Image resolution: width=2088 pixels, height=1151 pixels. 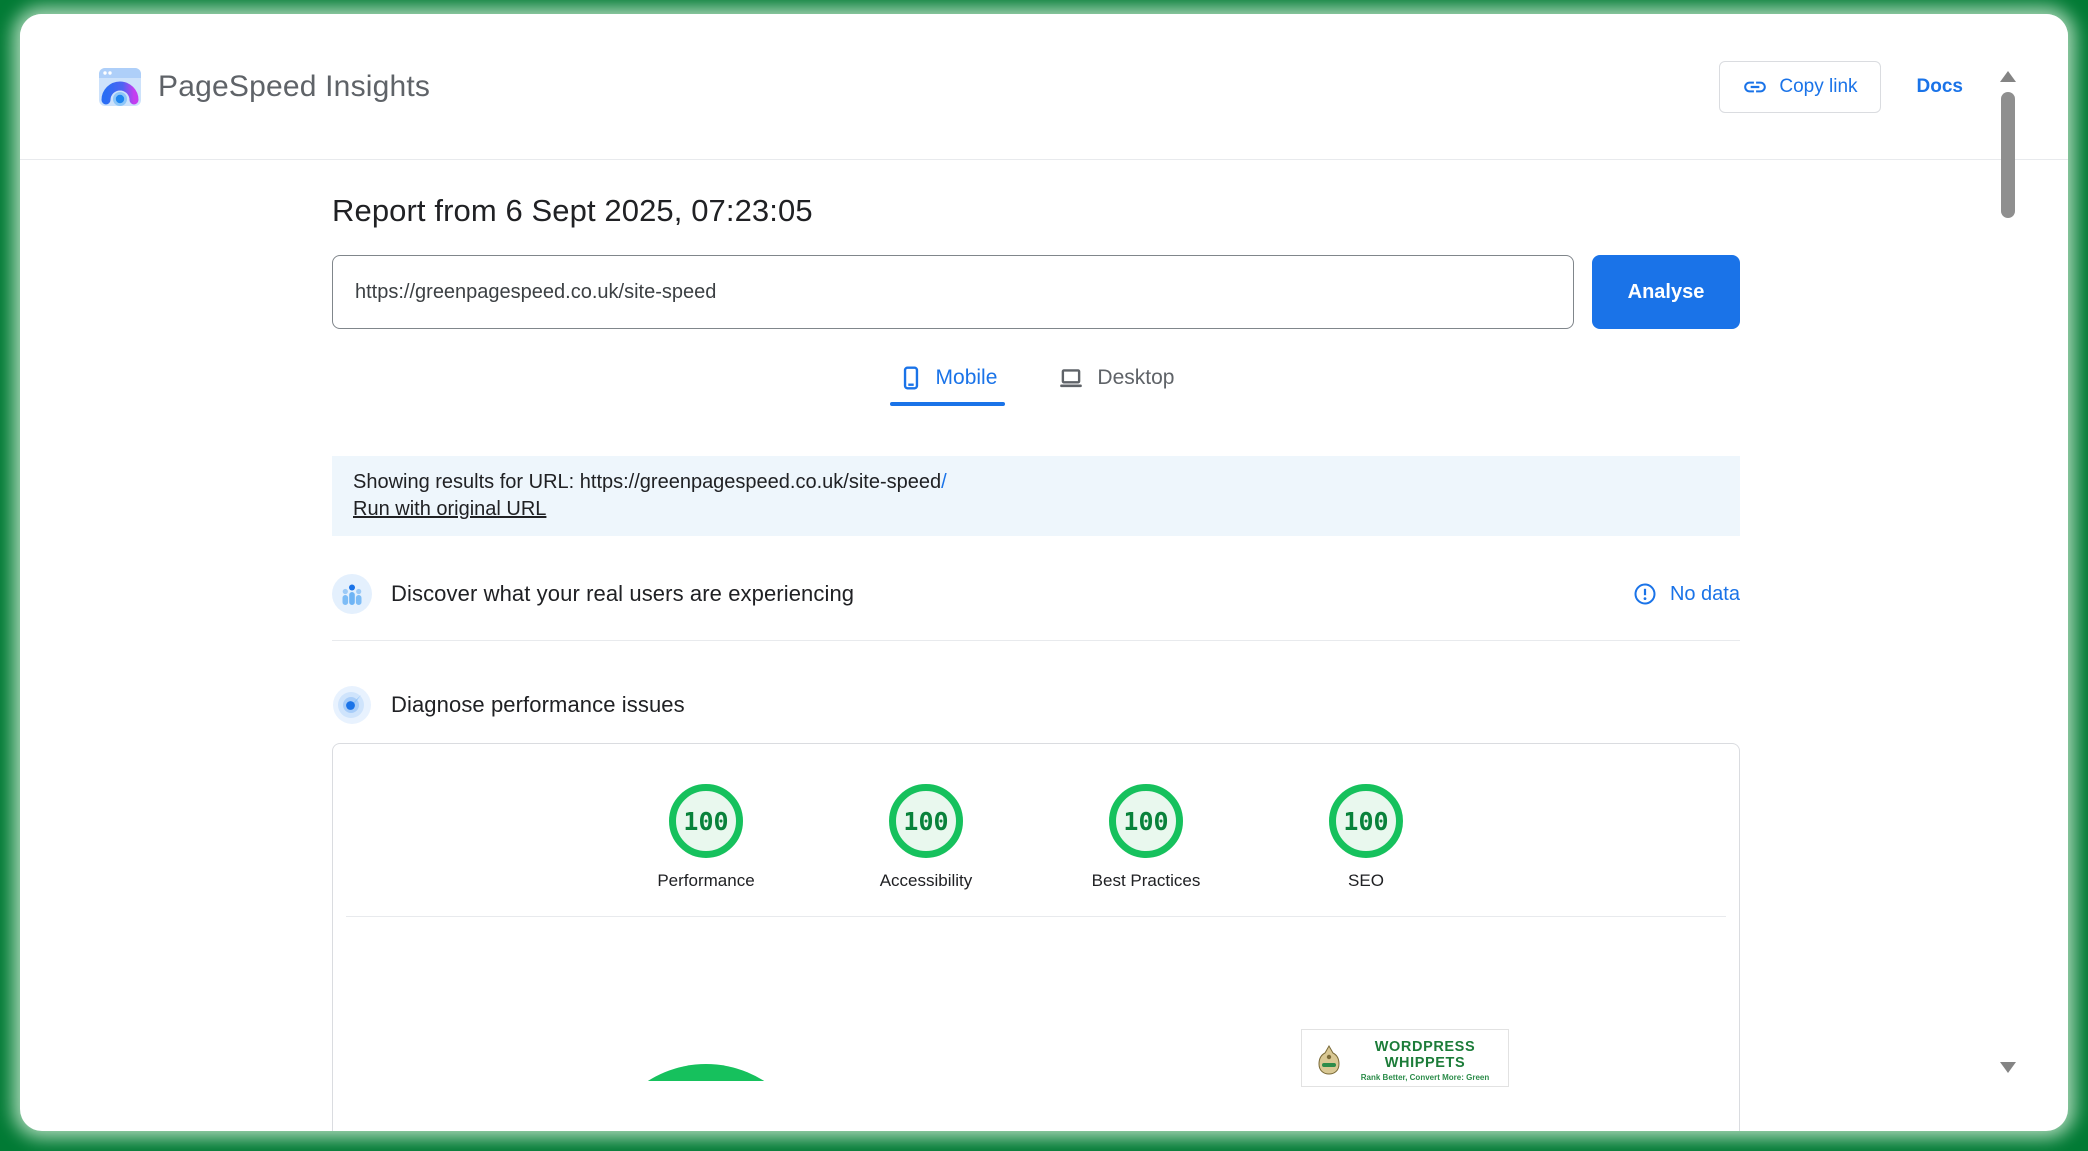 What do you see at coordinates (953, 292) in the screenshot?
I see `url-input` at bounding box center [953, 292].